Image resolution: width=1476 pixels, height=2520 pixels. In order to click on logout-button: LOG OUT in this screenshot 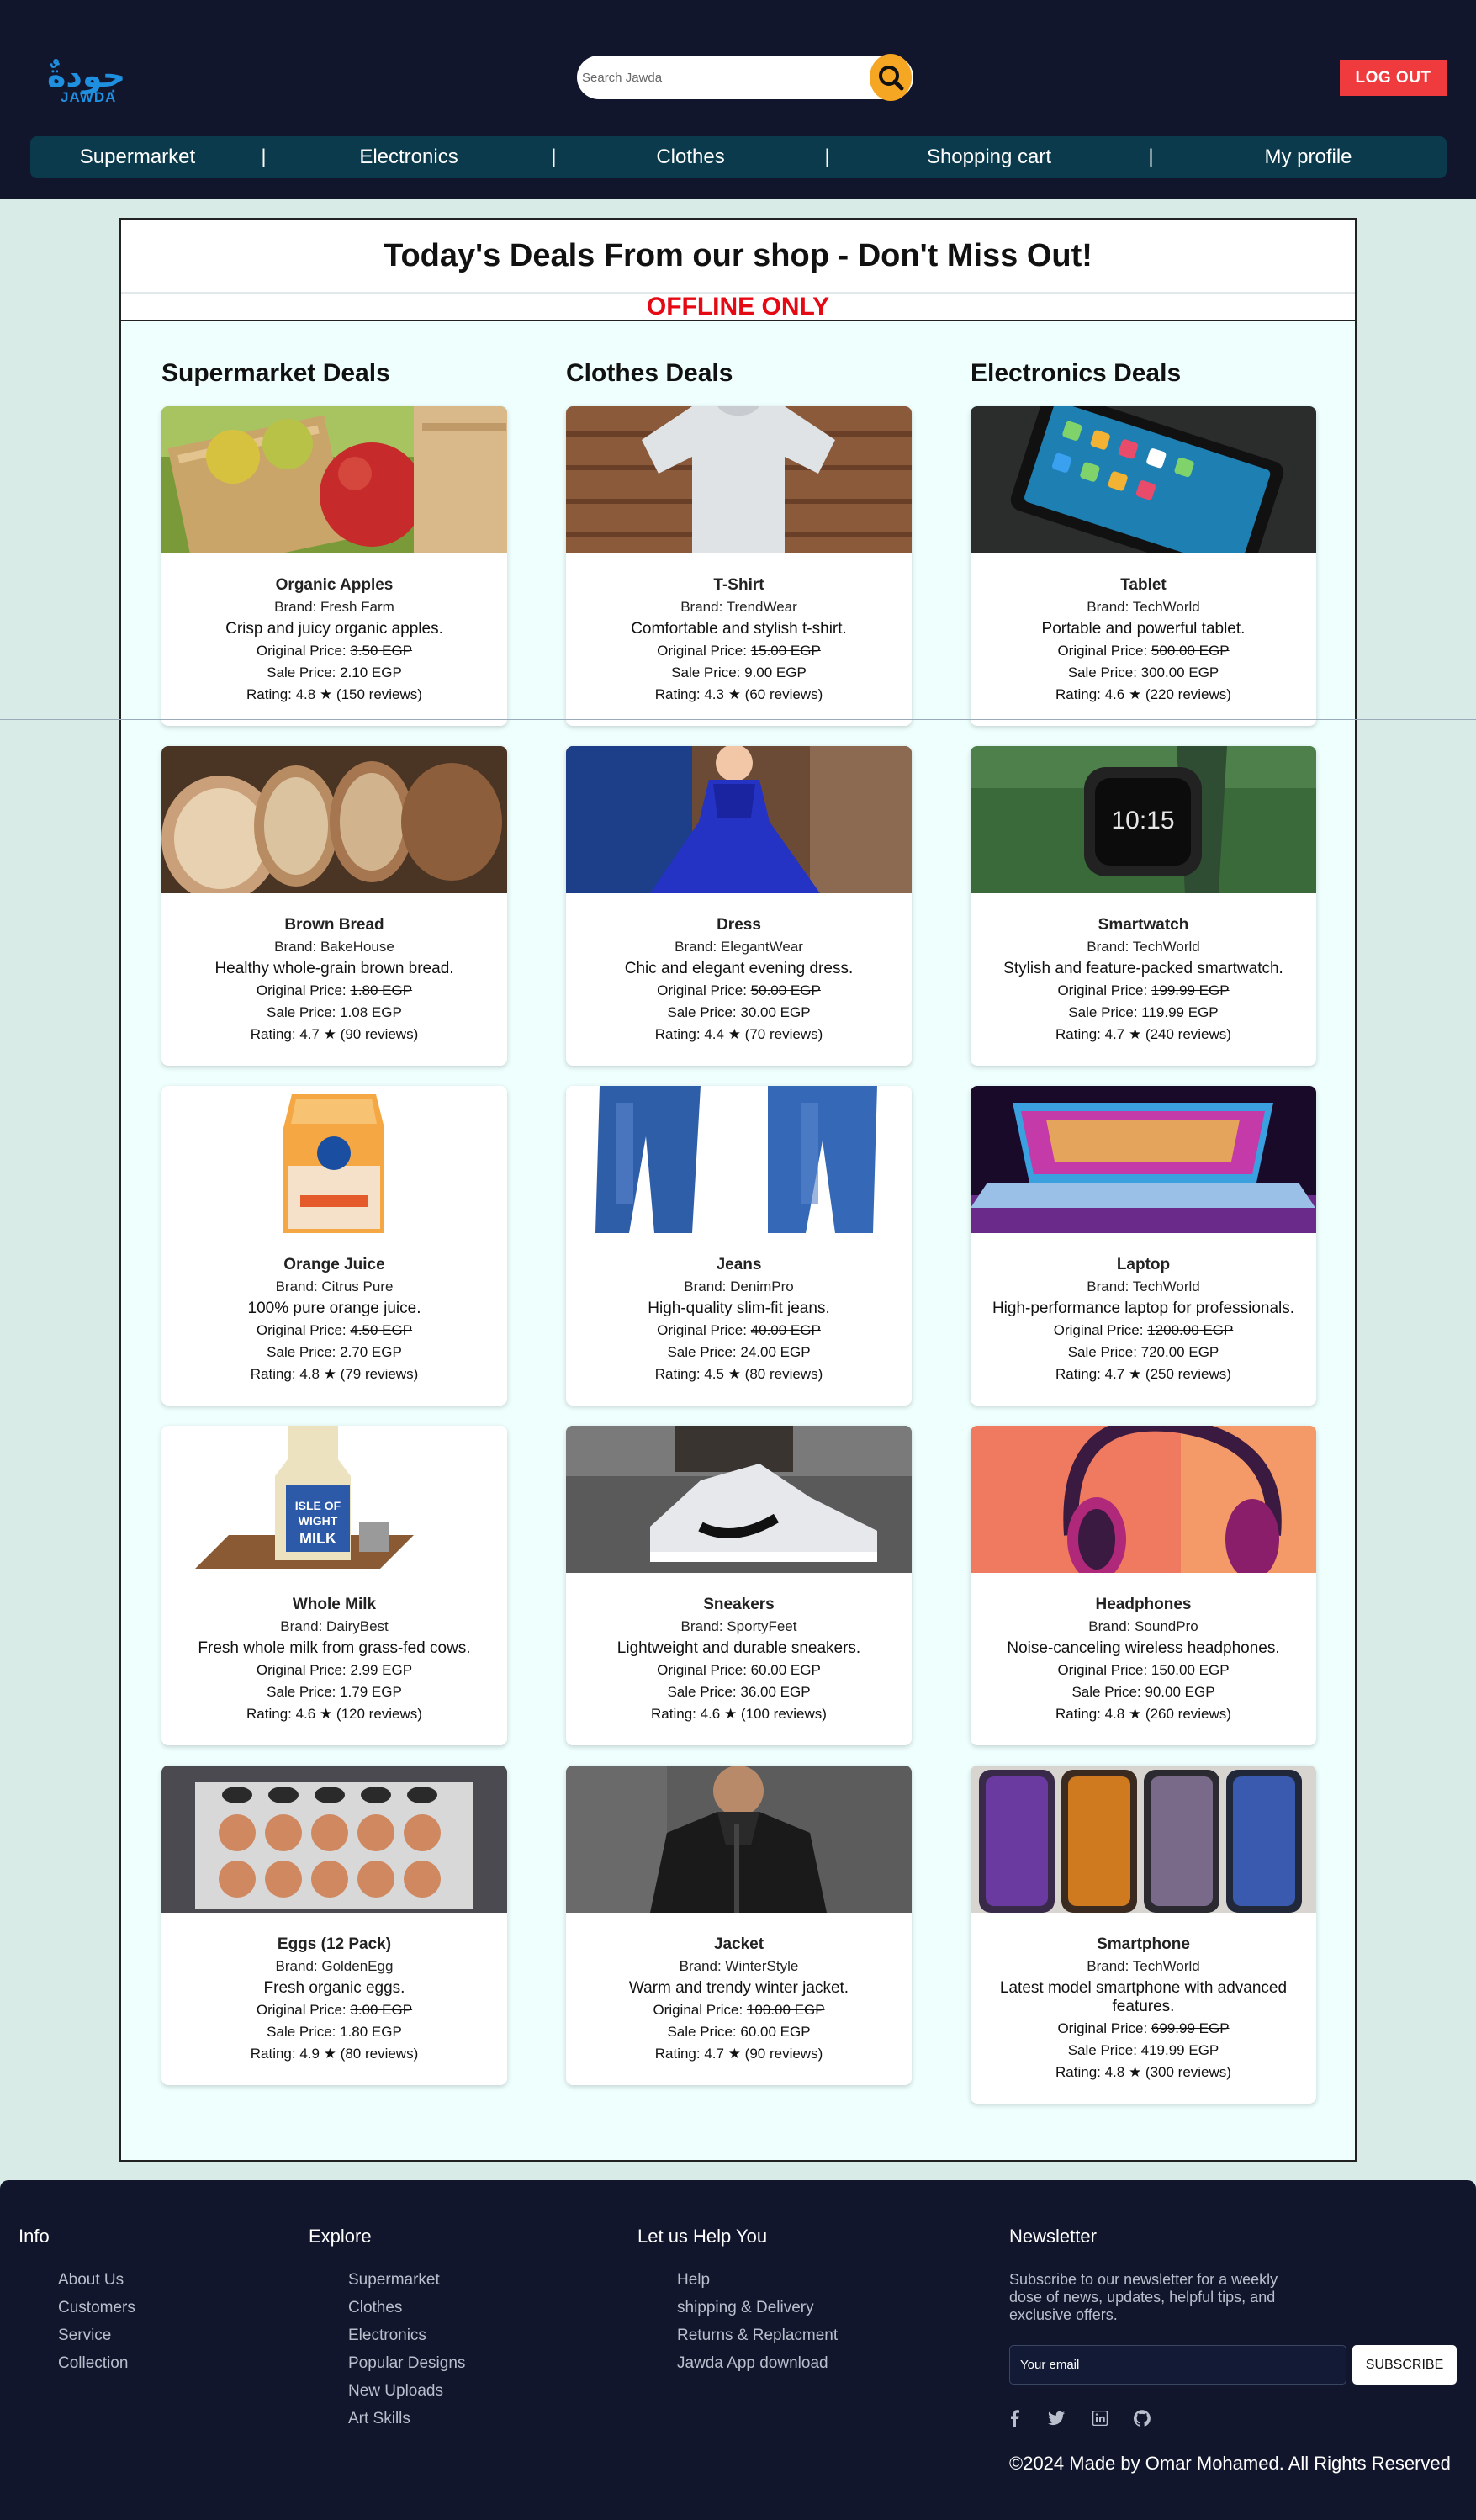, I will do `click(1393, 78)`.